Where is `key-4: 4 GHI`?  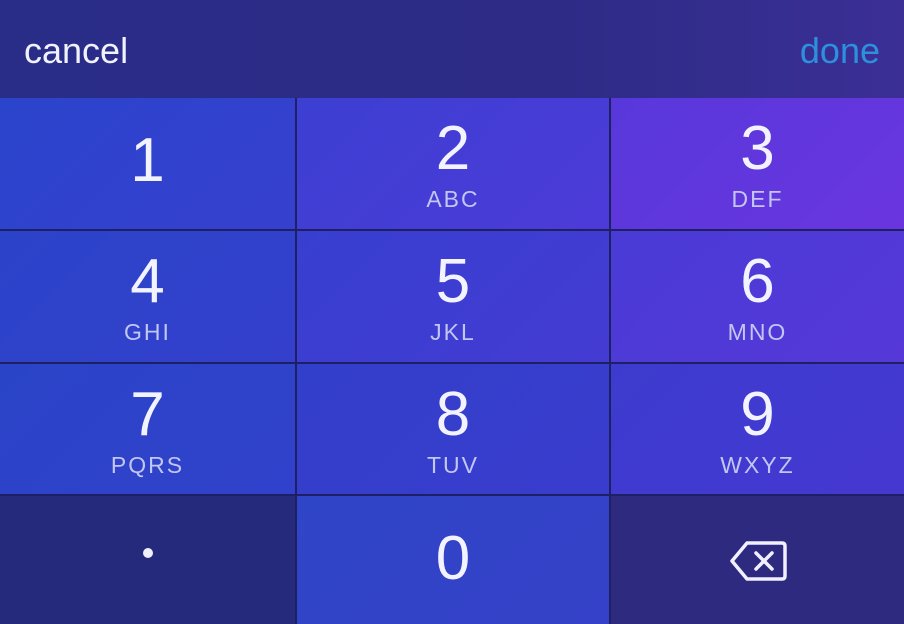
key-4: 4 GHI is located at coordinates (148, 297).